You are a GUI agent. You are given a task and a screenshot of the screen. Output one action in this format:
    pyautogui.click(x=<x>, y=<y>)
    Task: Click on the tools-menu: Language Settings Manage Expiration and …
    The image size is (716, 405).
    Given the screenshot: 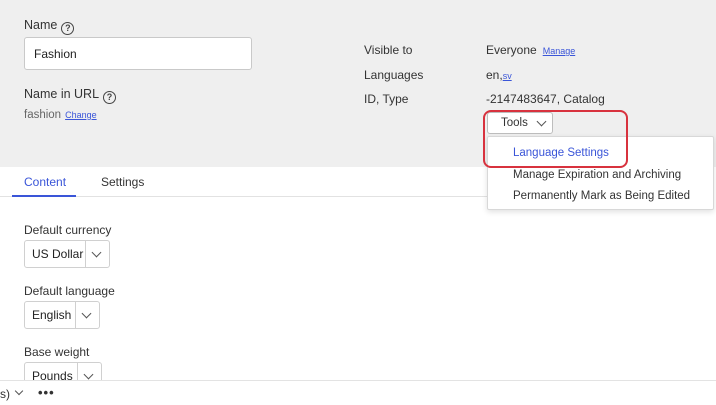 What is the action you would take?
    pyautogui.click(x=600, y=173)
    